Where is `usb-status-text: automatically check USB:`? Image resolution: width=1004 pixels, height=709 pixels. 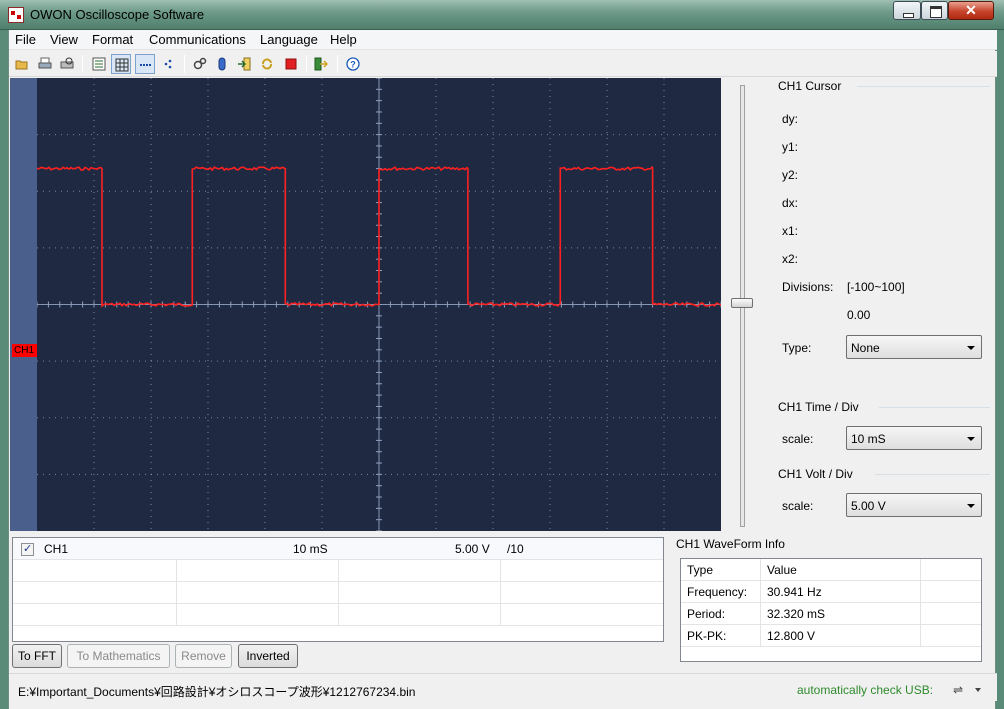
usb-status-text: automatically check USB: is located at coordinates (865, 690).